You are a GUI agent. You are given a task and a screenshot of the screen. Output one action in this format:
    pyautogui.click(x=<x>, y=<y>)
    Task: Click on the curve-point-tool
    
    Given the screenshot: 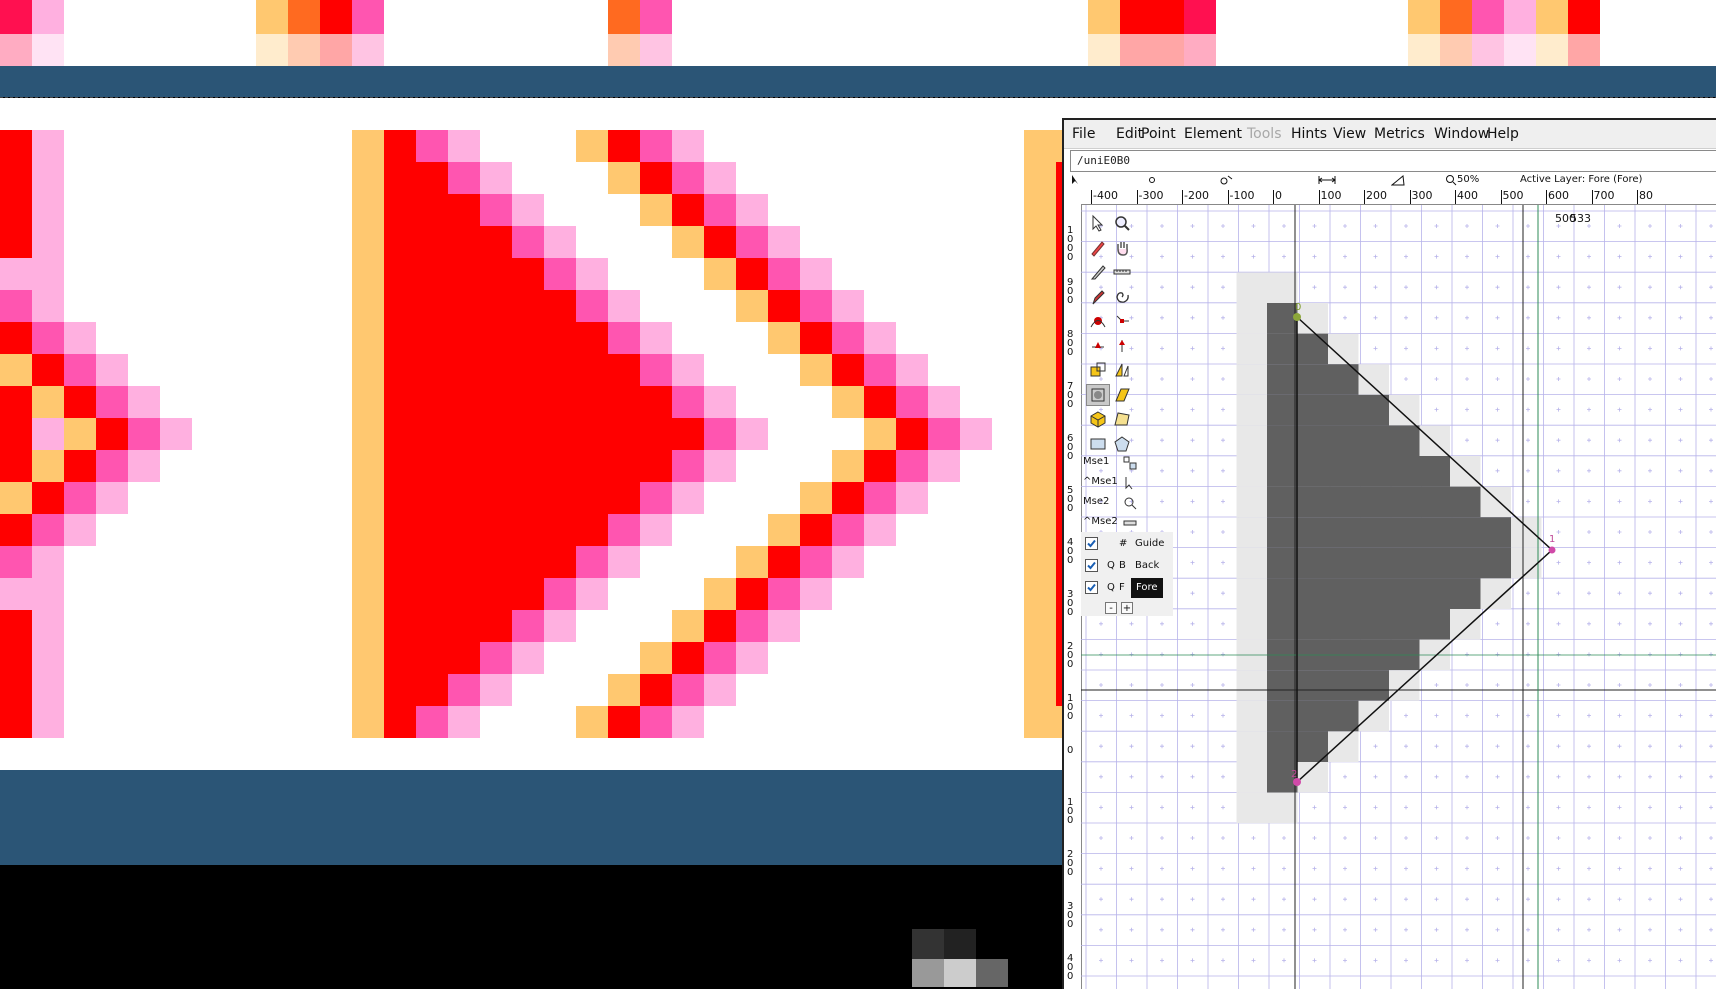 What is the action you would take?
    pyautogui.click(x=1098, y=321)
    